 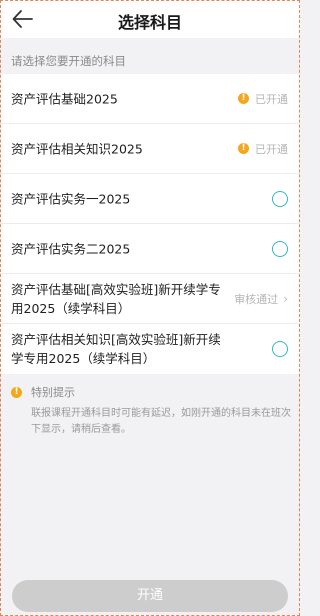 What do you see at coordinates (161, 421) in the screenshot?
I see `notice-text: 联报课程开通科目时可能有延迟，如刚开通的科目未在班次下显示，请稍后查看。` at bounding box center [161, 421].